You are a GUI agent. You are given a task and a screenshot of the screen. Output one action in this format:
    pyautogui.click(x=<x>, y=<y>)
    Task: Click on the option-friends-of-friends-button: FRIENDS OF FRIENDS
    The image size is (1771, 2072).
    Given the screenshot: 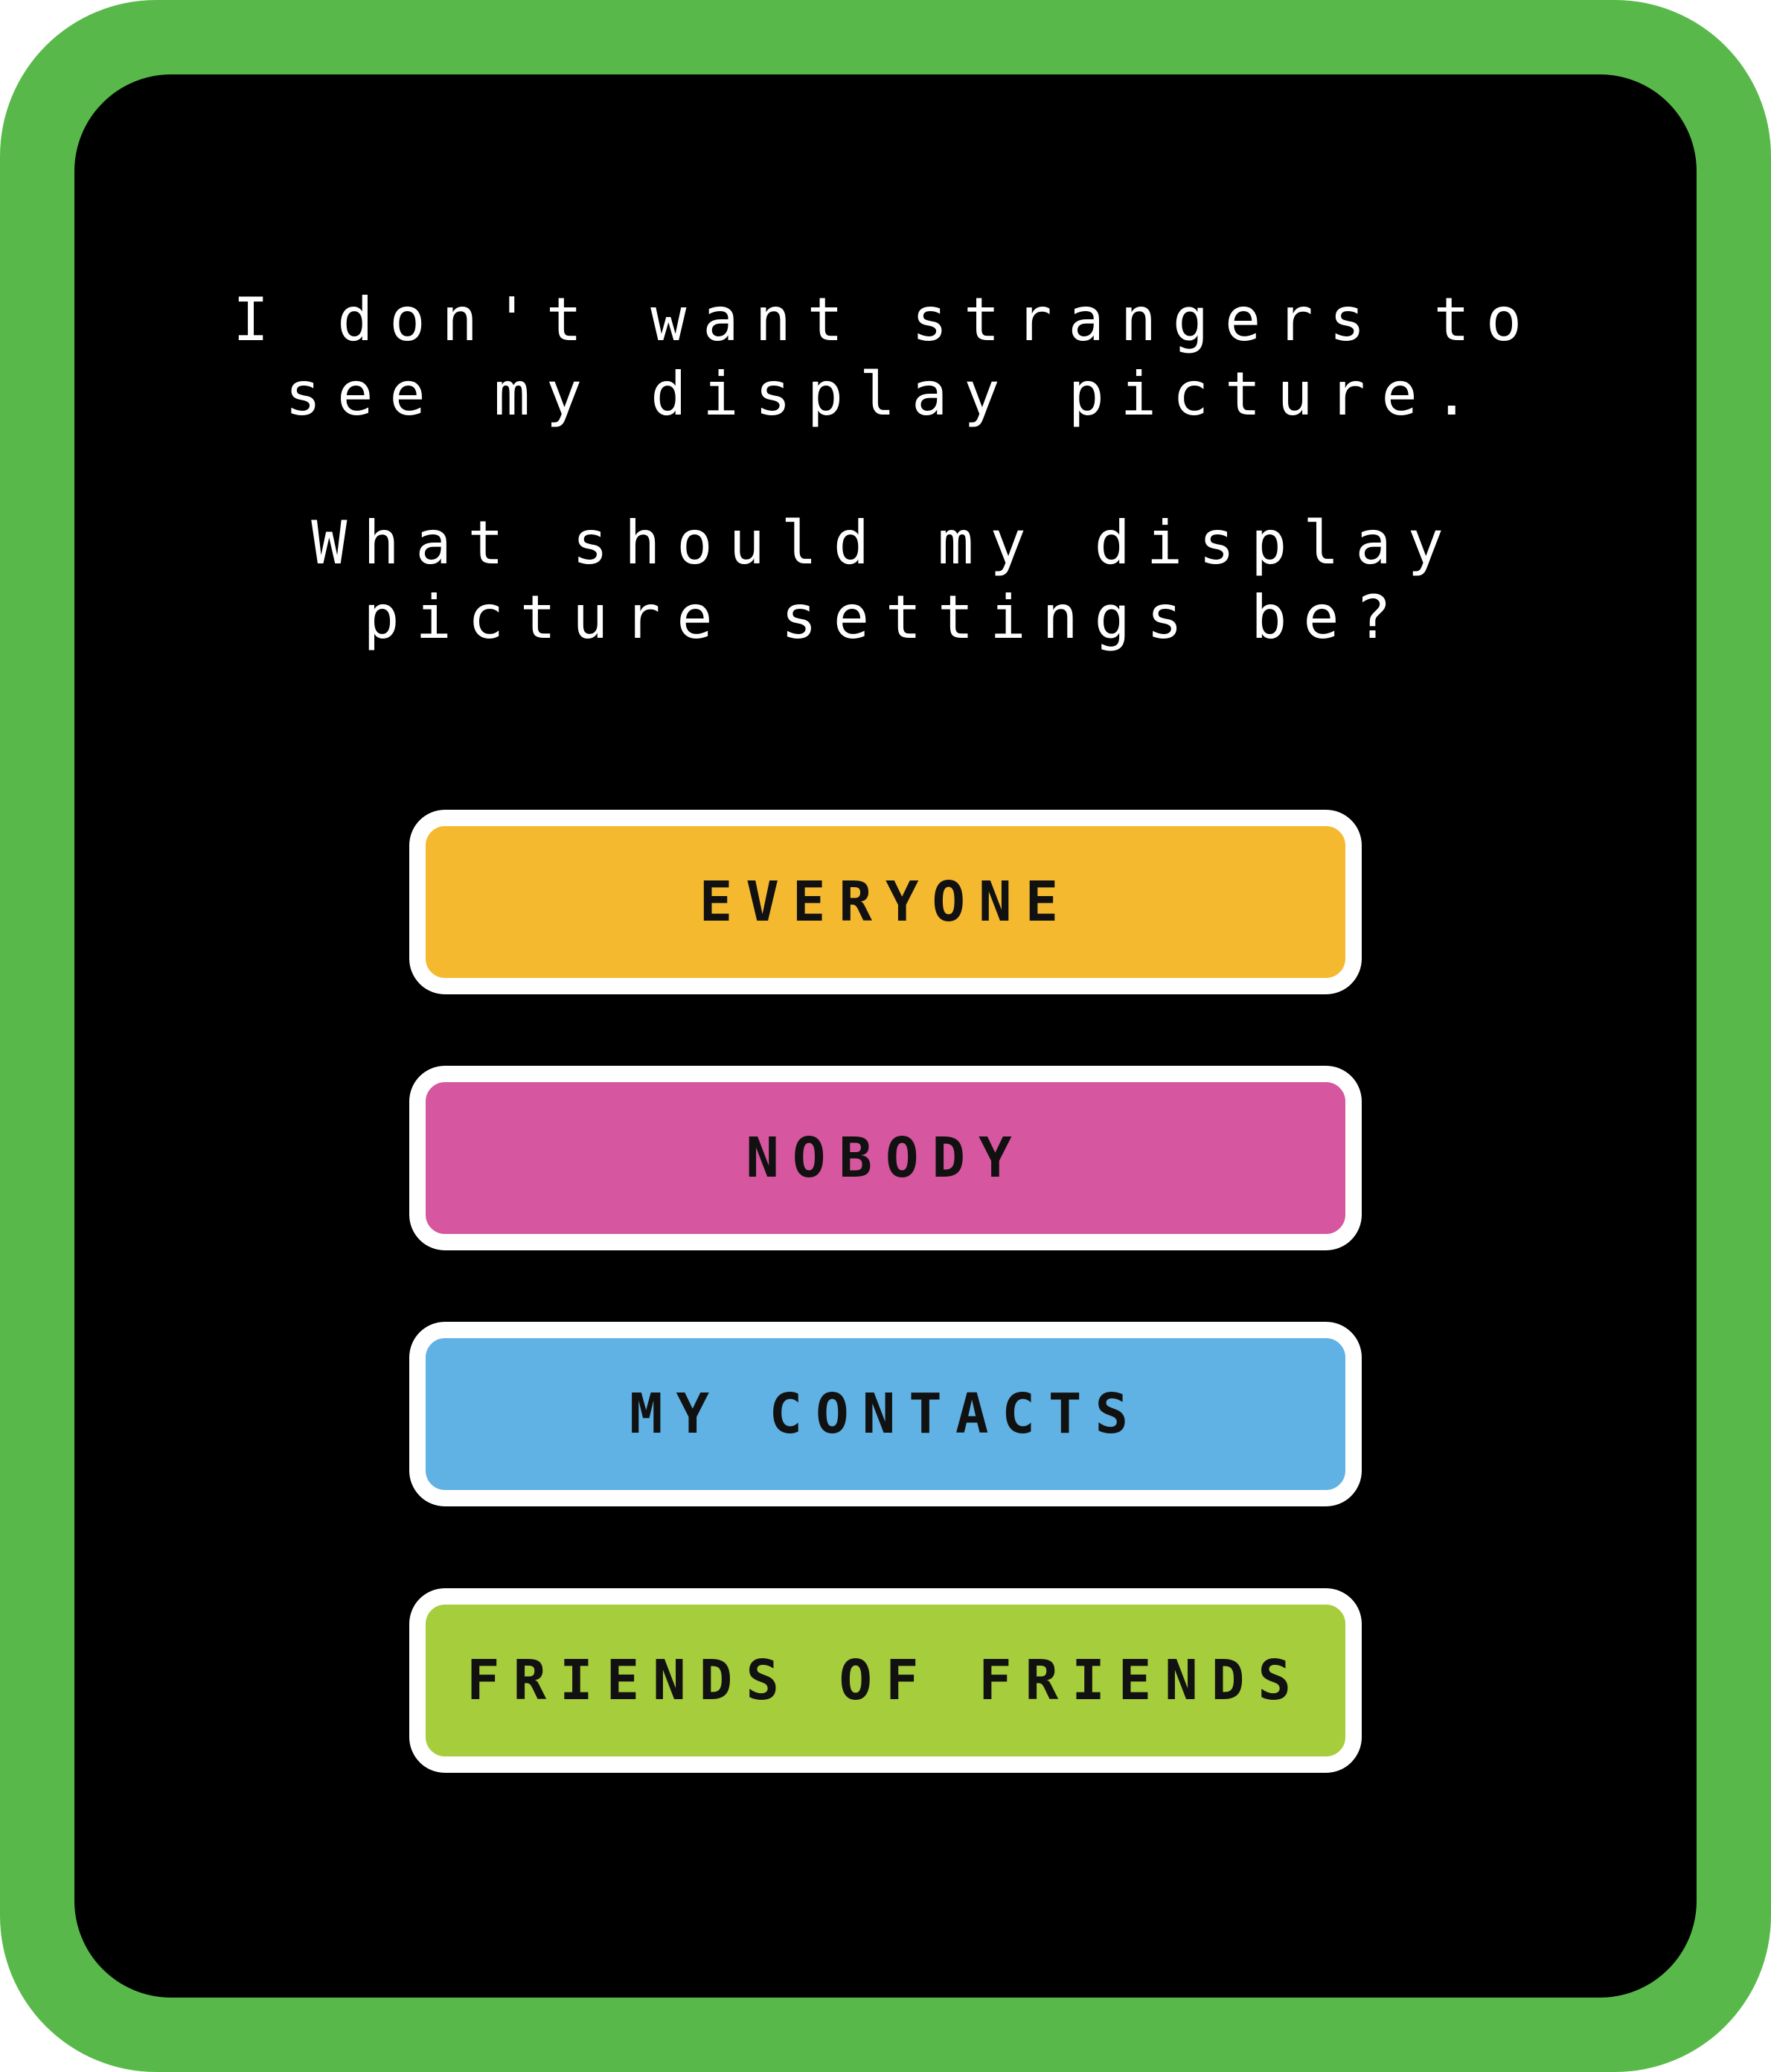 What is the action you would take?
    pyautogui.click(x=885, y=1680)
    